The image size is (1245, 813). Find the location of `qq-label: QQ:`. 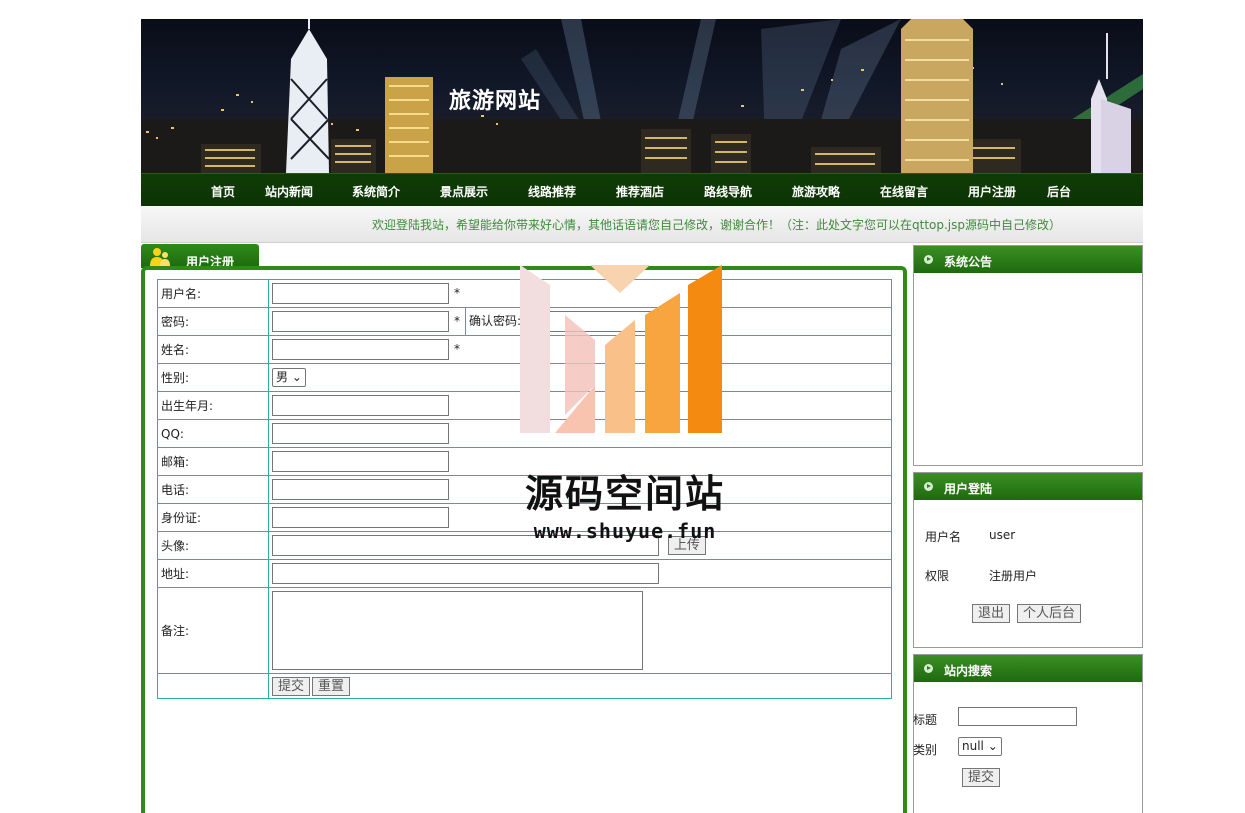

qq-label: QQ: is located at coordinates (213, 433).